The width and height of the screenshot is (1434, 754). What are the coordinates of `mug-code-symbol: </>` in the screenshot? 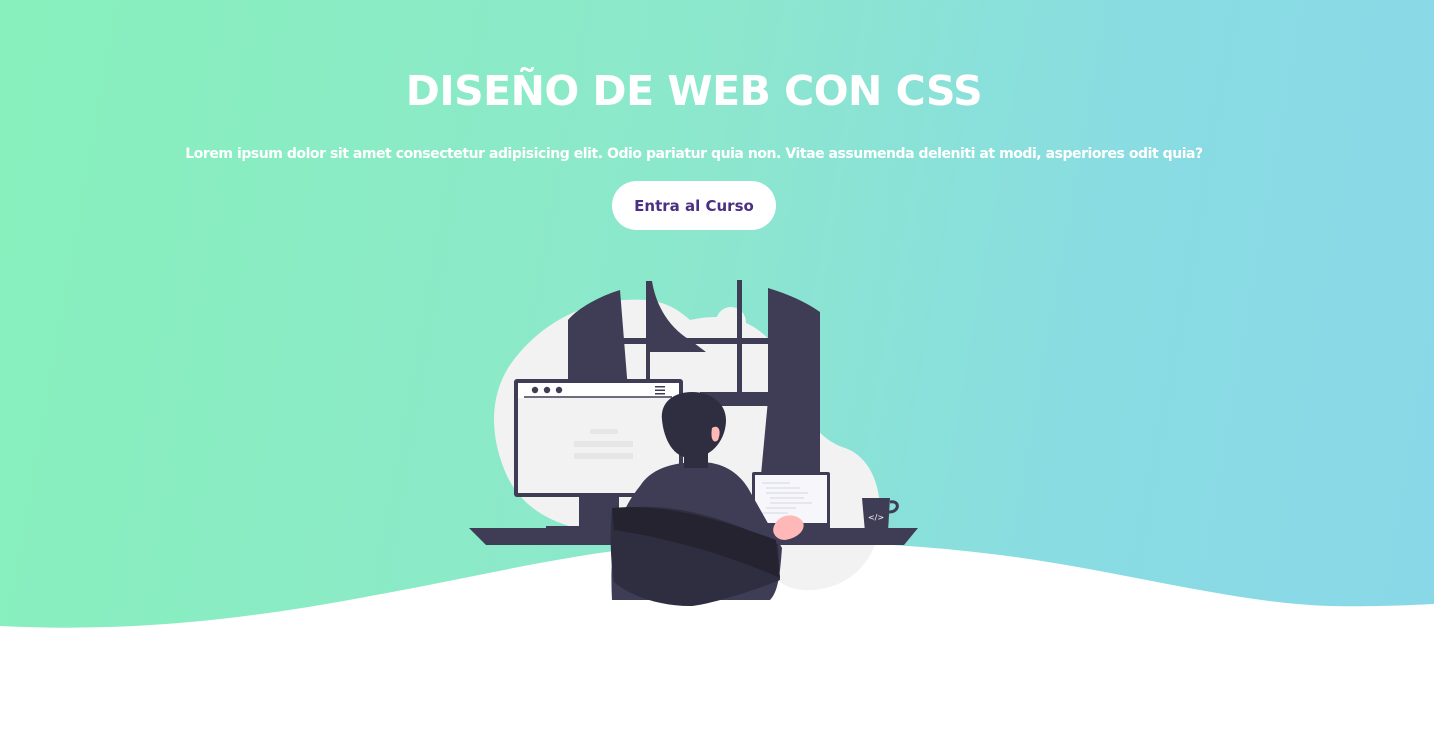 It's located at (876, 517).